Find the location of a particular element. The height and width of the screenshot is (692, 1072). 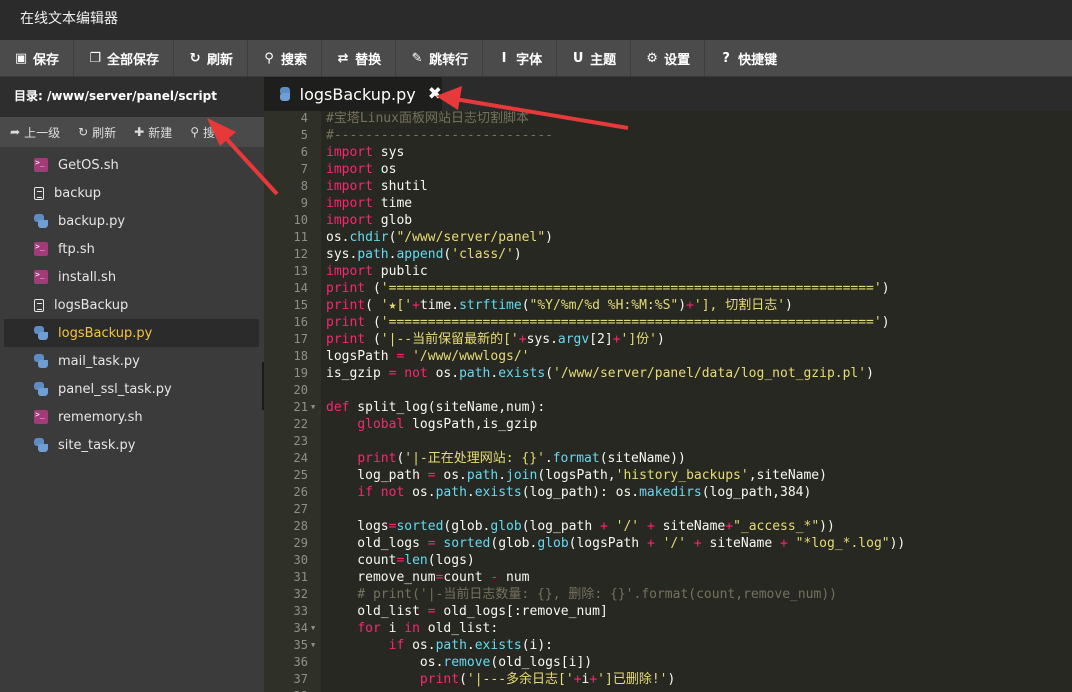

code-line: 18 logsPath = '/www/wwwlogs/' is located at coordinates (668, 356).